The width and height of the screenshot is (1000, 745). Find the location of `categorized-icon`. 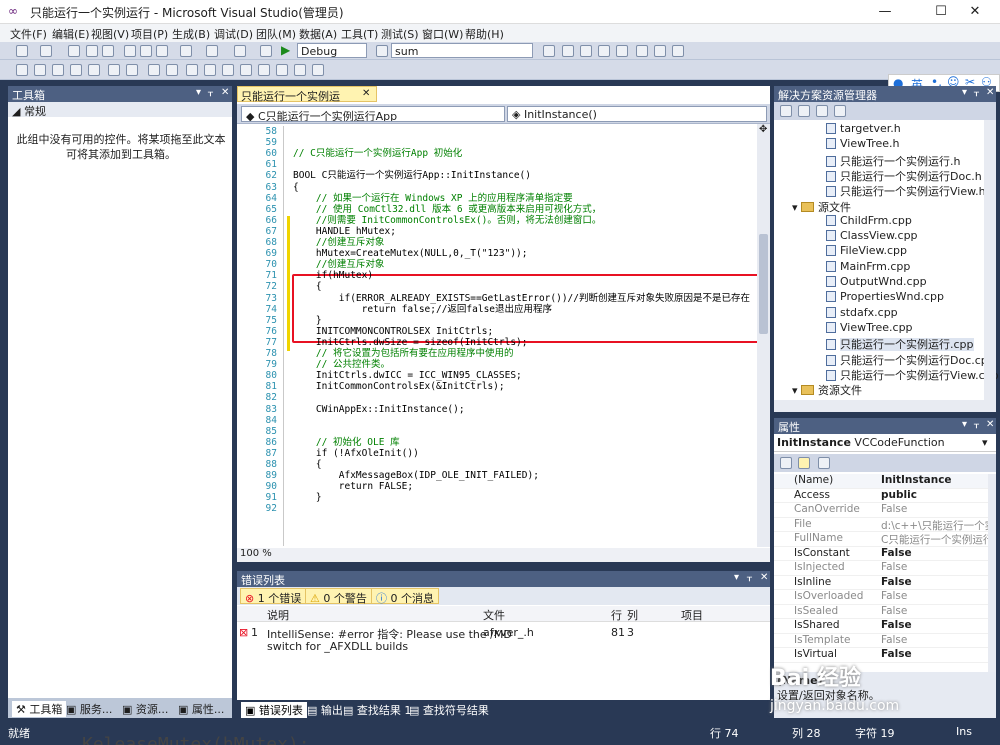

categorized-icon is located at coordinates (786, 463).